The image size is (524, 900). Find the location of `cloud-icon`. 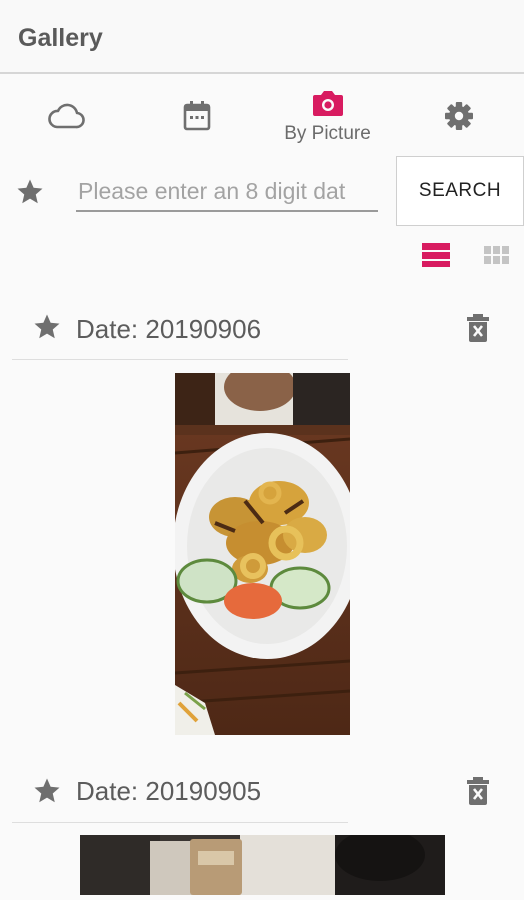

cloud-icon is located at coordinates (66, 116).